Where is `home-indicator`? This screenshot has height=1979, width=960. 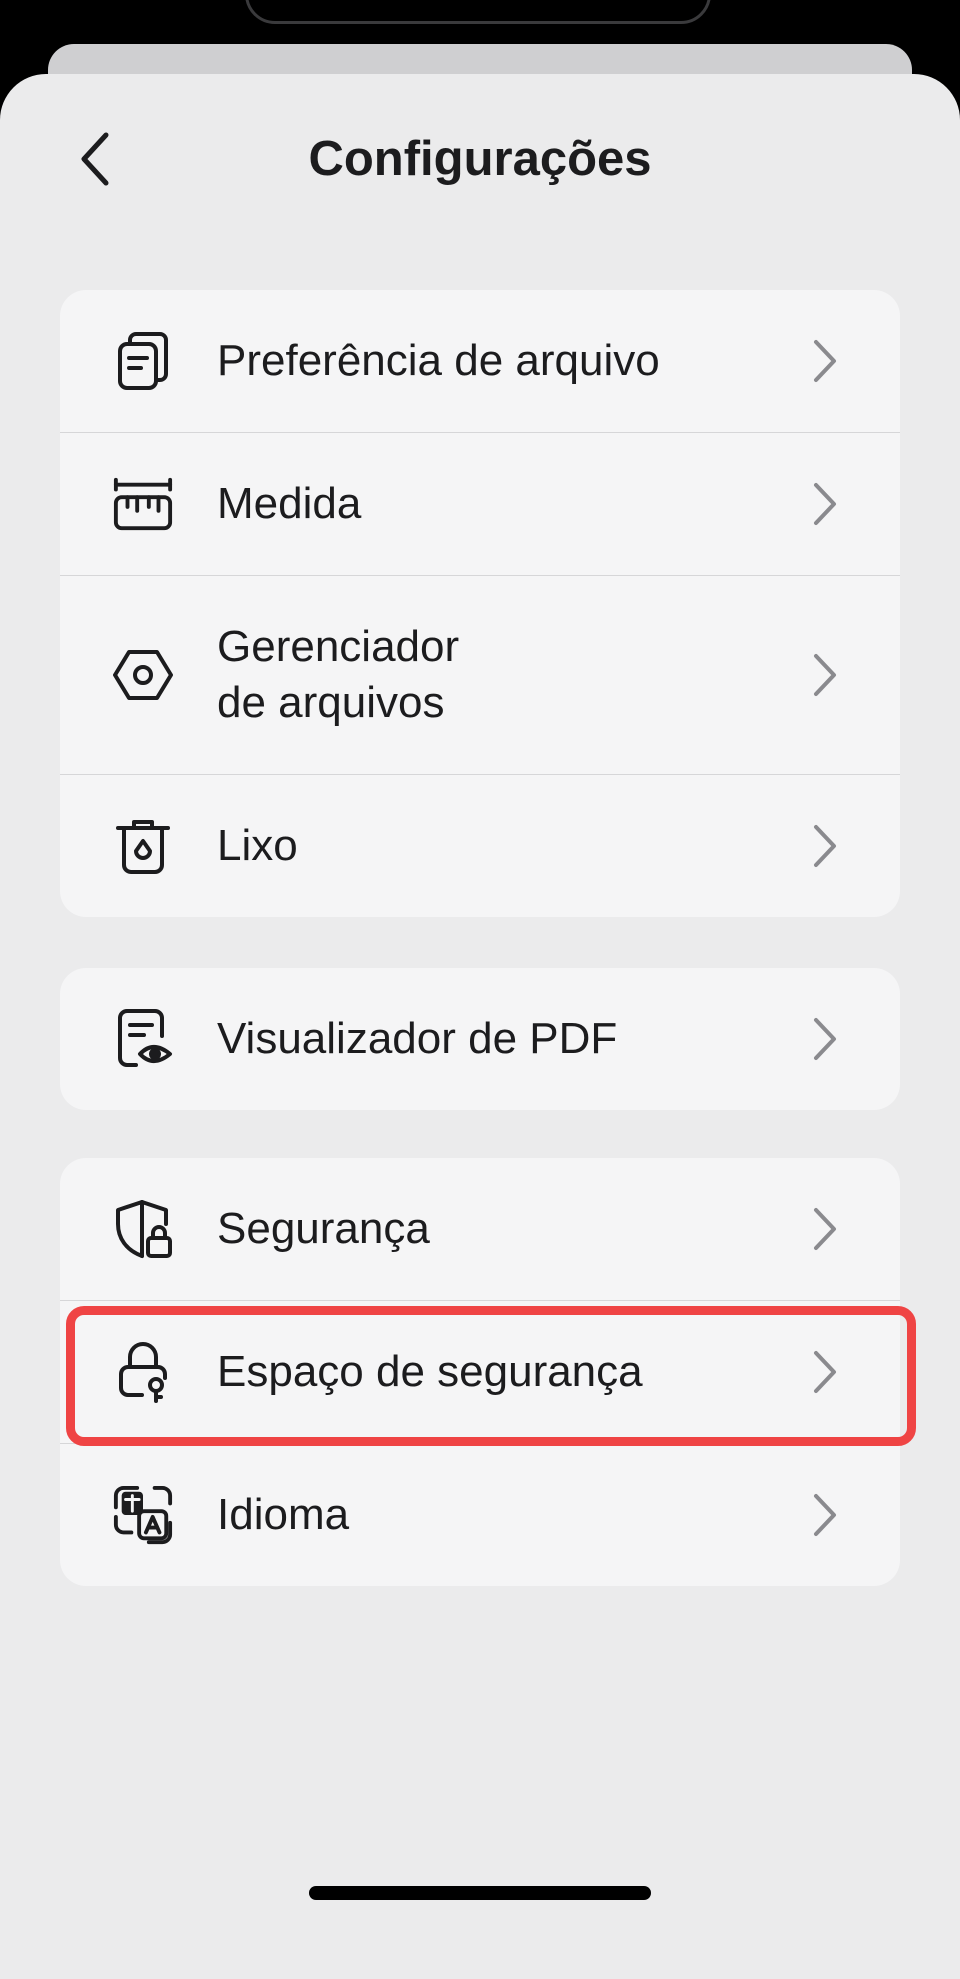 home-indicator is located at coordinates (480, 1893).